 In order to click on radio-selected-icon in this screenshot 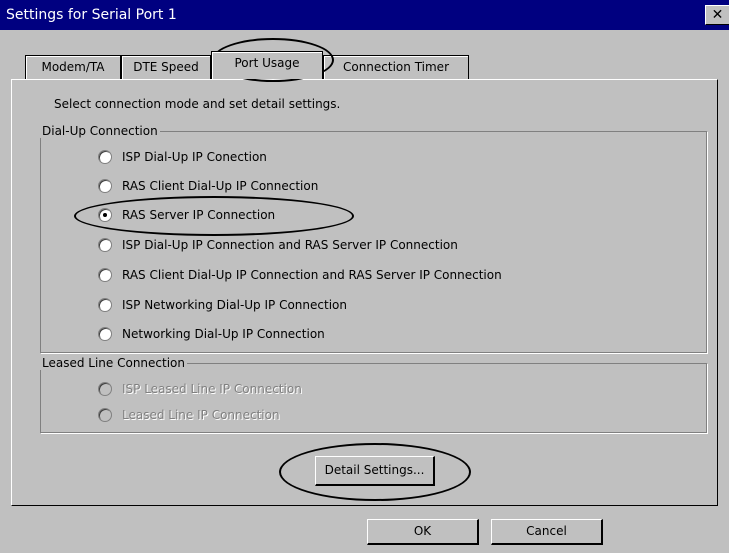, I will do `click(105, 215)`.